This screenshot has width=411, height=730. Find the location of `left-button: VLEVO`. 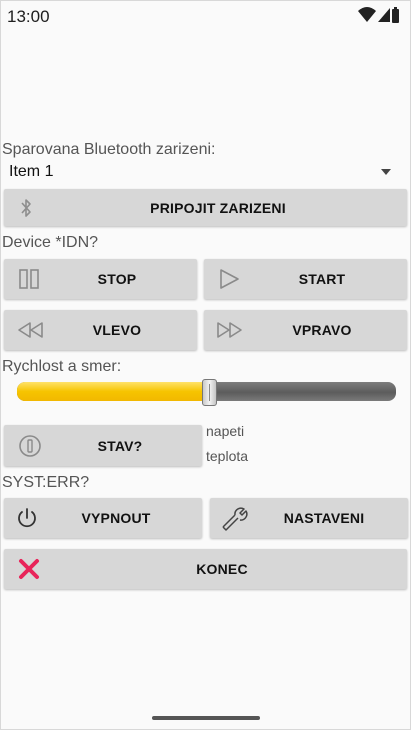

left-button: VLEVO is located at coordinates (100, 330).